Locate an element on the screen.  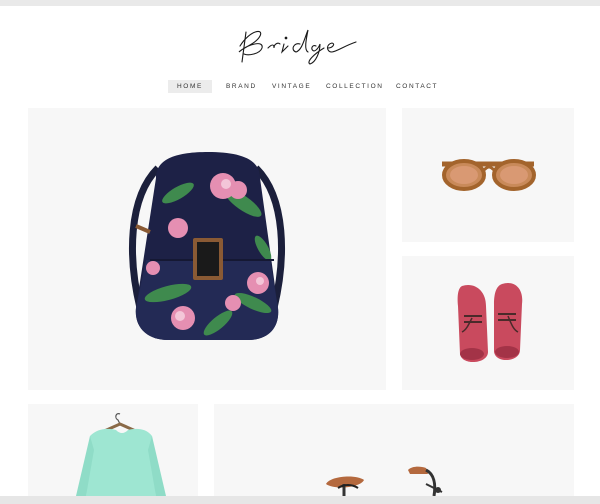
gallery-item-bicycle is located at coordinates (394, 450).